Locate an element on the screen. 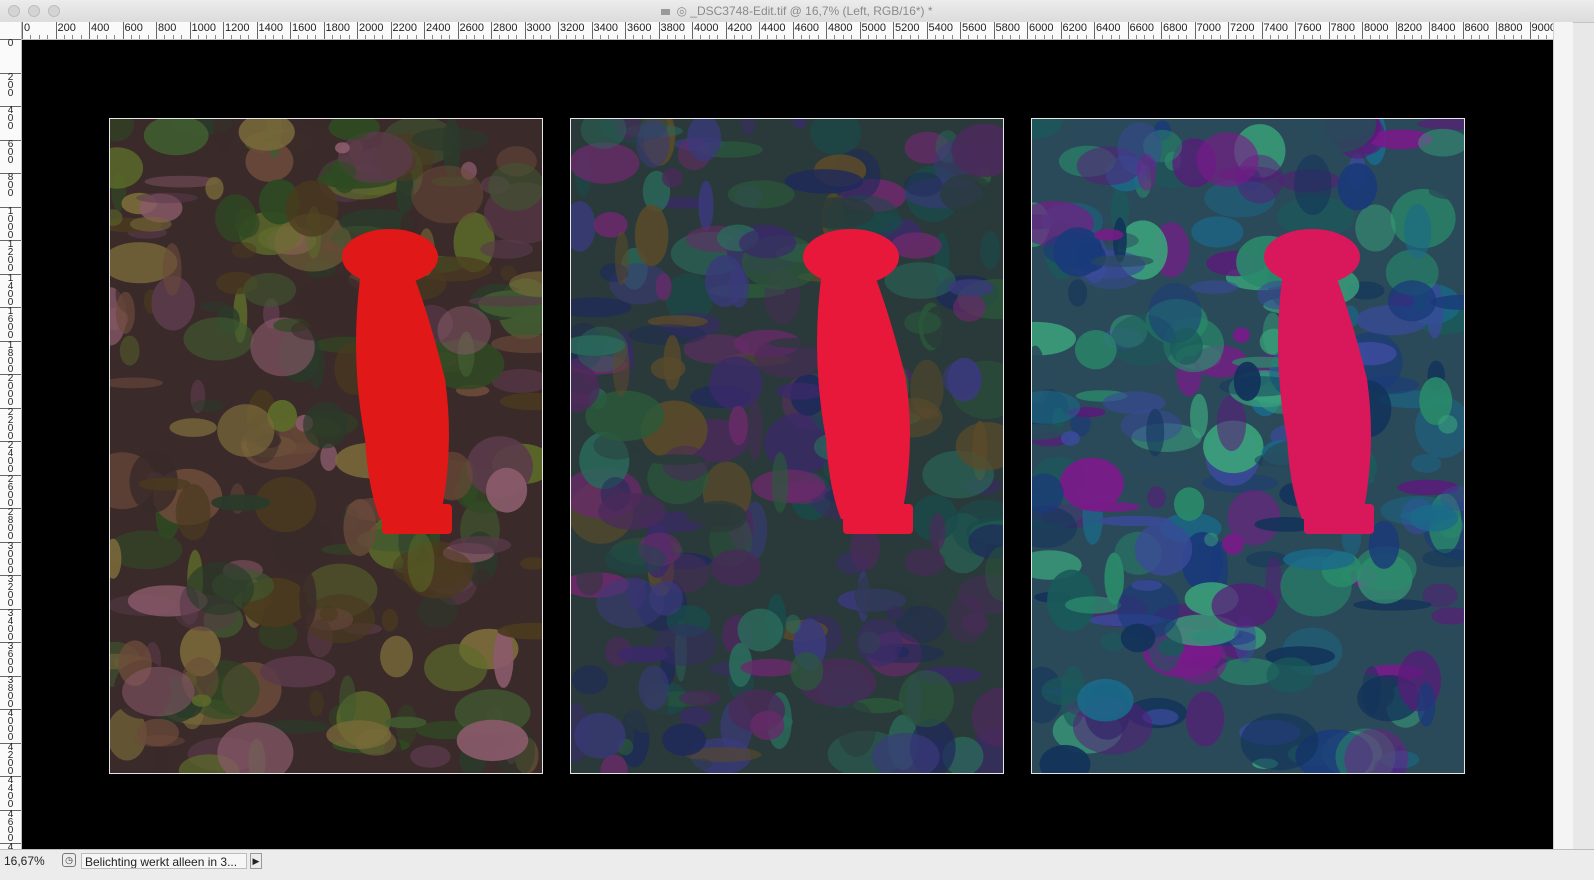  ruler-label: 1800 is located at coordinates (10, 357).